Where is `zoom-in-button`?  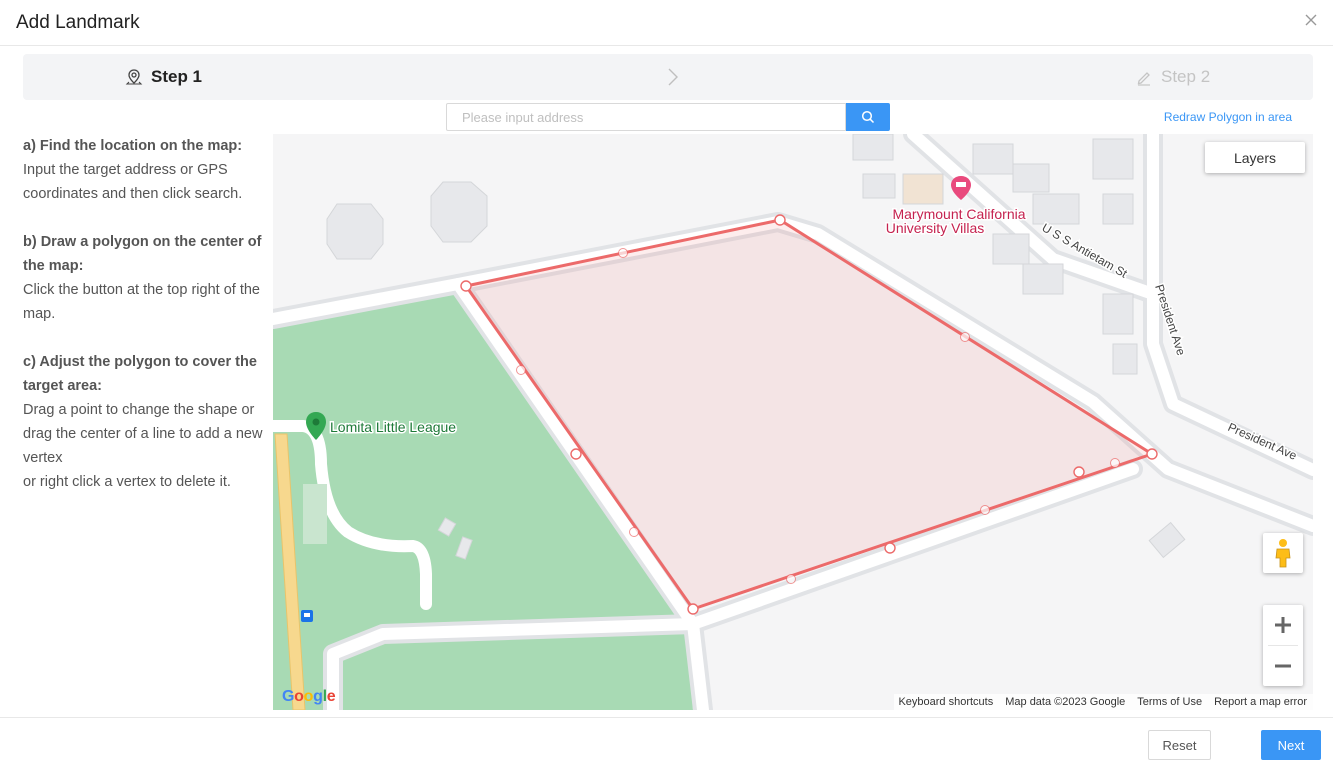
zoom-in-button is located at coordinates (1283, 625).